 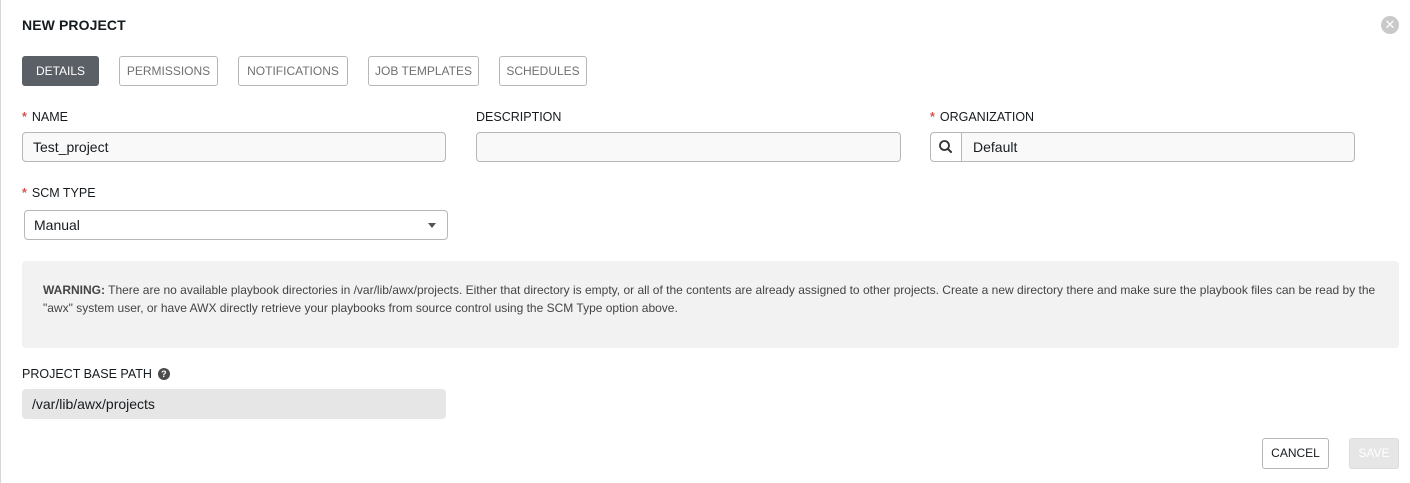 I want to click on tab-job-templates: JOB TEMPLATES, so click(x=423, y=71).